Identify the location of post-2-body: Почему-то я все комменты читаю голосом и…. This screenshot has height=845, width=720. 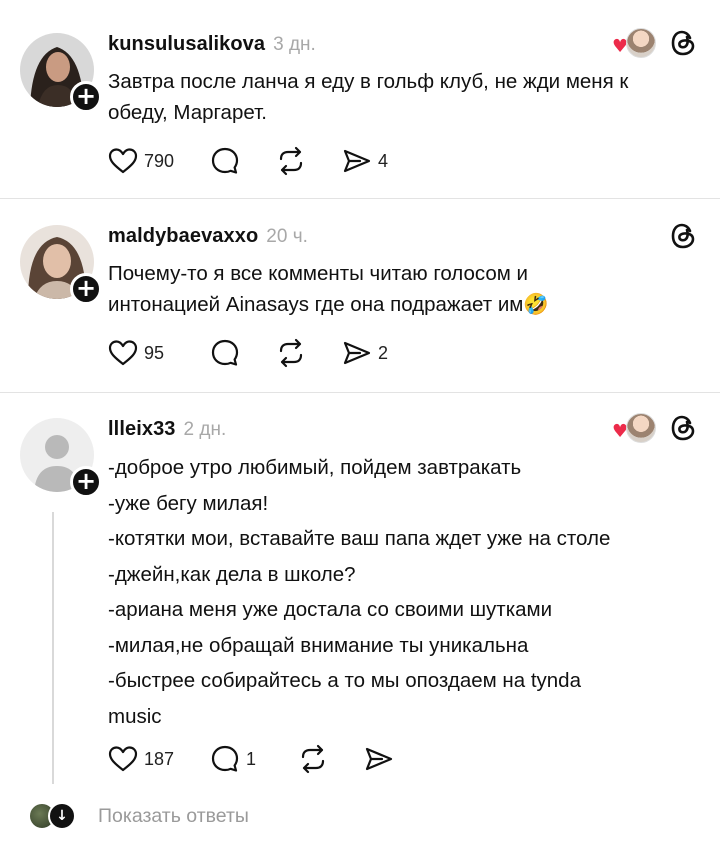
(403, 289).